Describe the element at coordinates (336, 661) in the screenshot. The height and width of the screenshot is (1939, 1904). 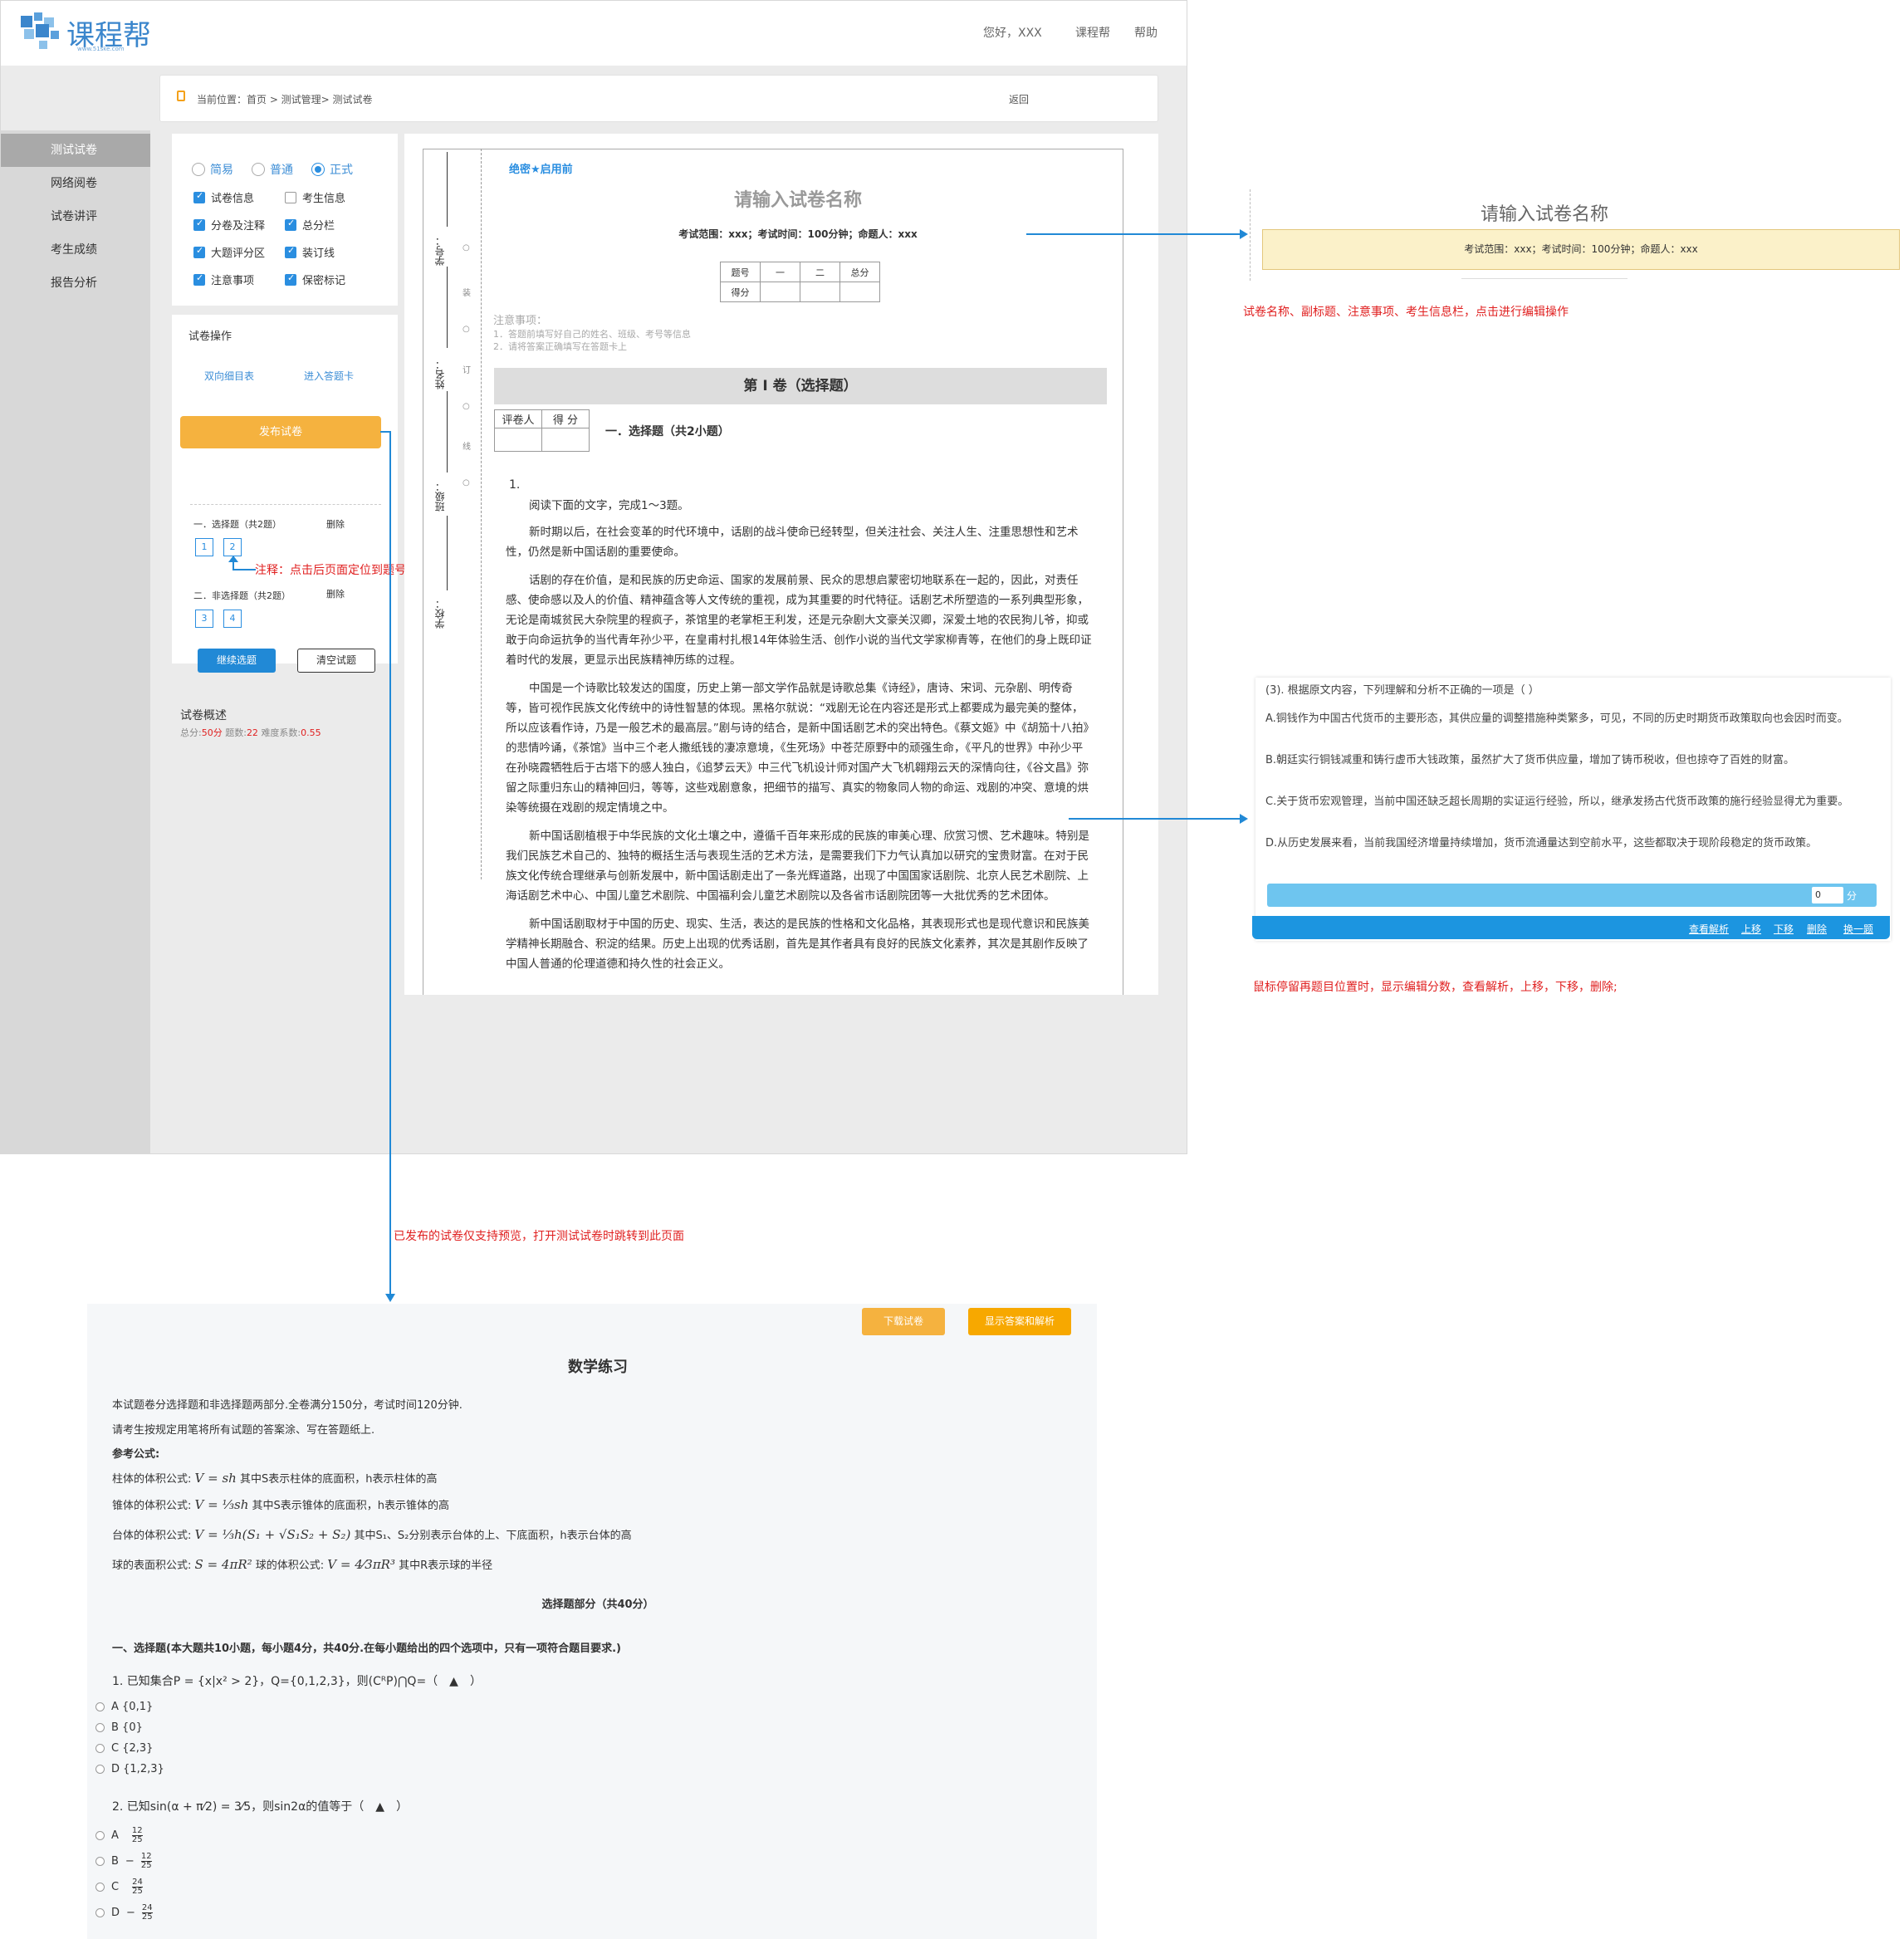
I see `clear-questions-button: 清空试题` at that location.